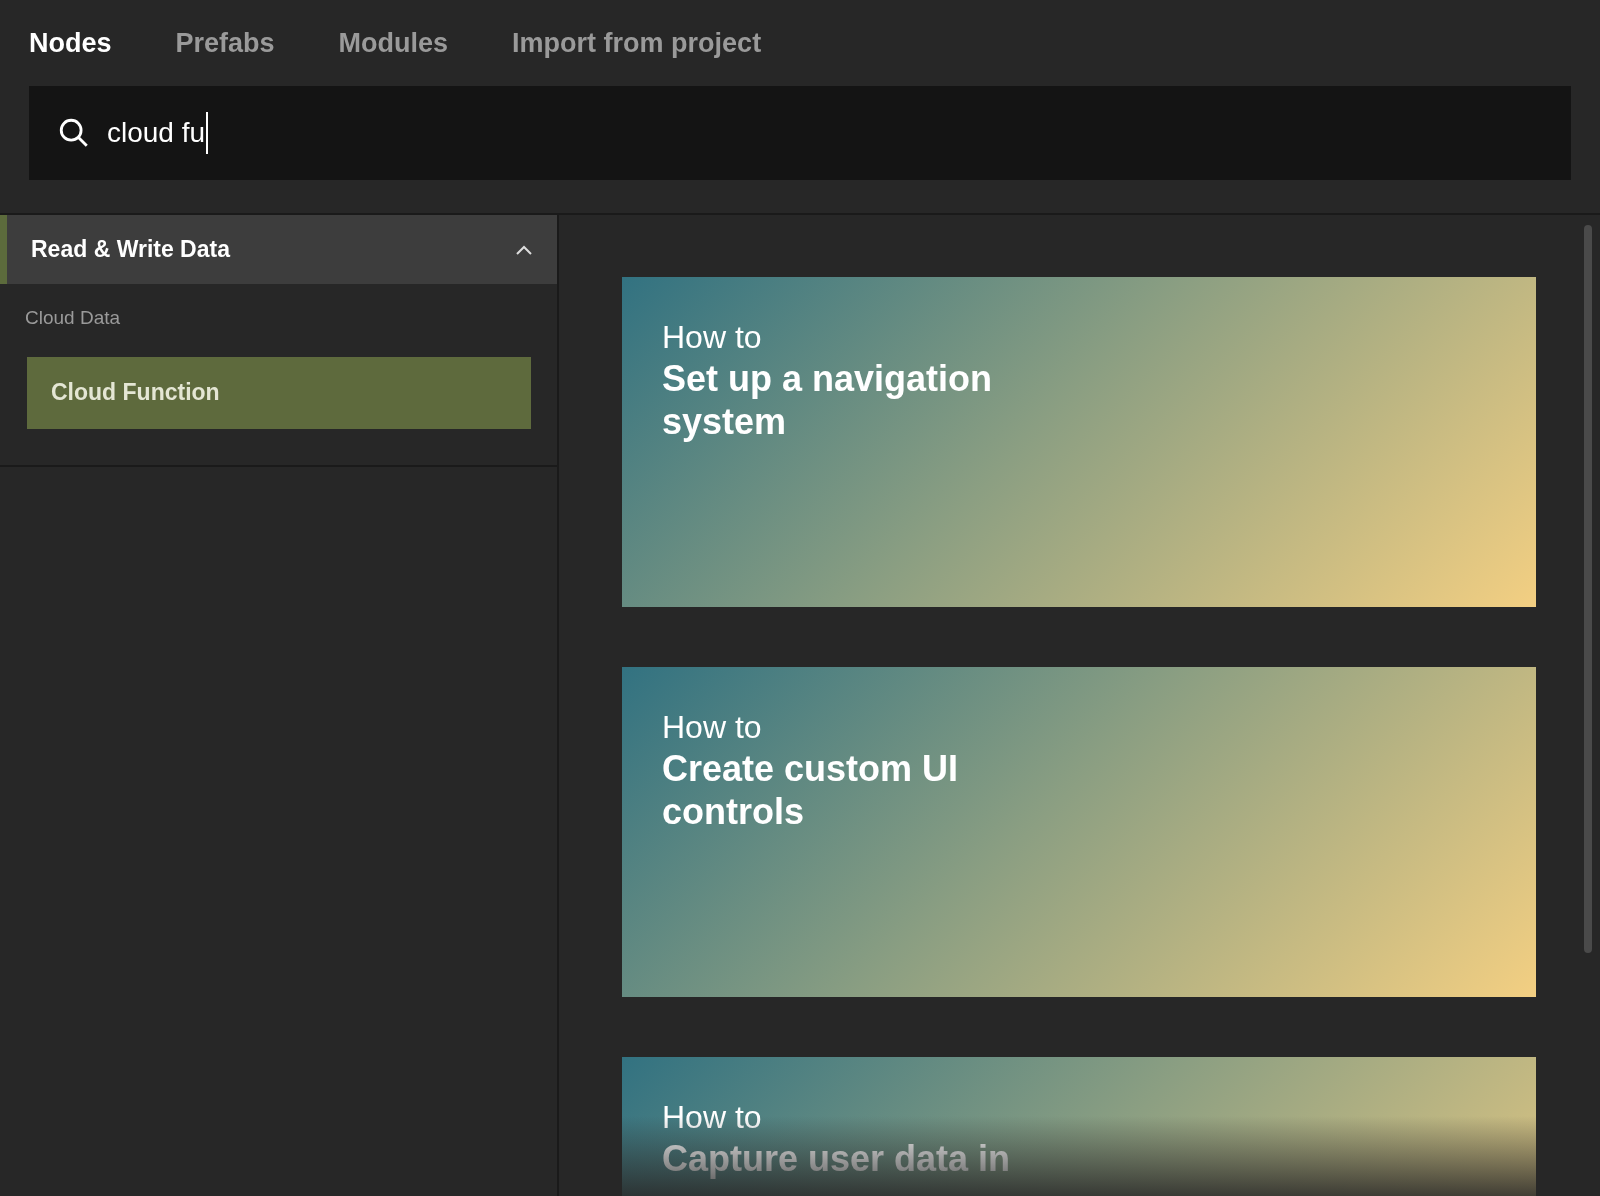 The width and height of the screenshot is (1600, 1196). Describe the element at coordinates (837, 1159) in the screenshot. I see `card-title: Capture user data in` at that location.